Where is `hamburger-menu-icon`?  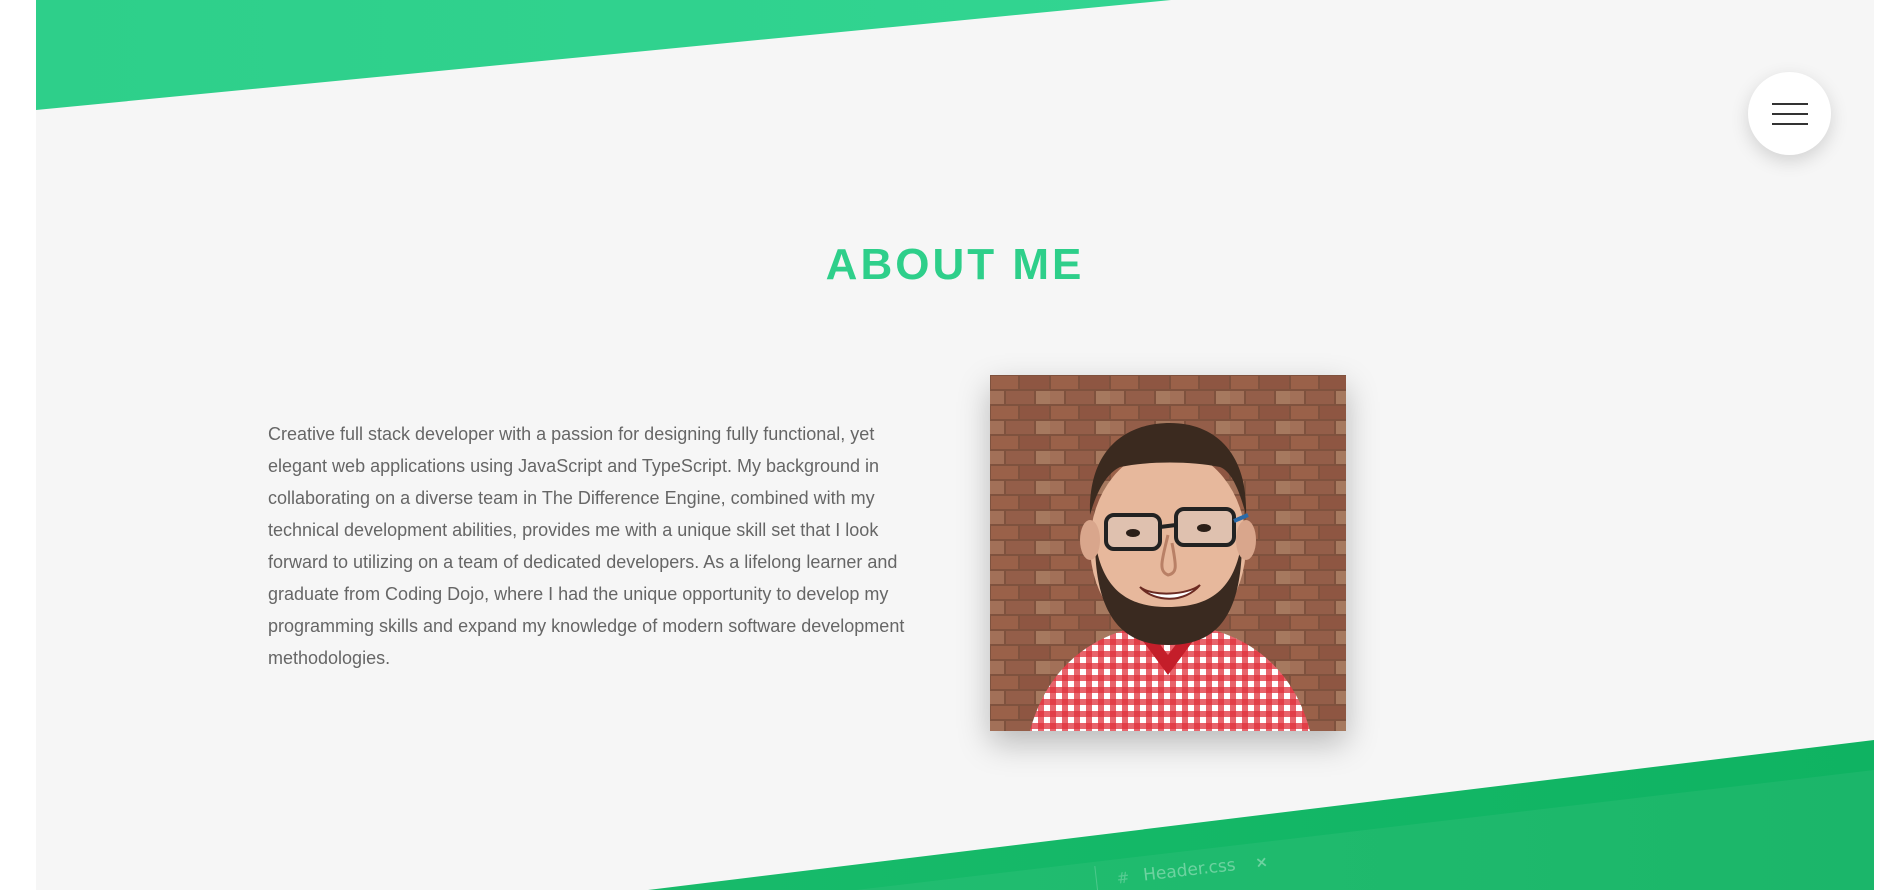 hamburger-menu-icon is located at coordinates (1789, 113).